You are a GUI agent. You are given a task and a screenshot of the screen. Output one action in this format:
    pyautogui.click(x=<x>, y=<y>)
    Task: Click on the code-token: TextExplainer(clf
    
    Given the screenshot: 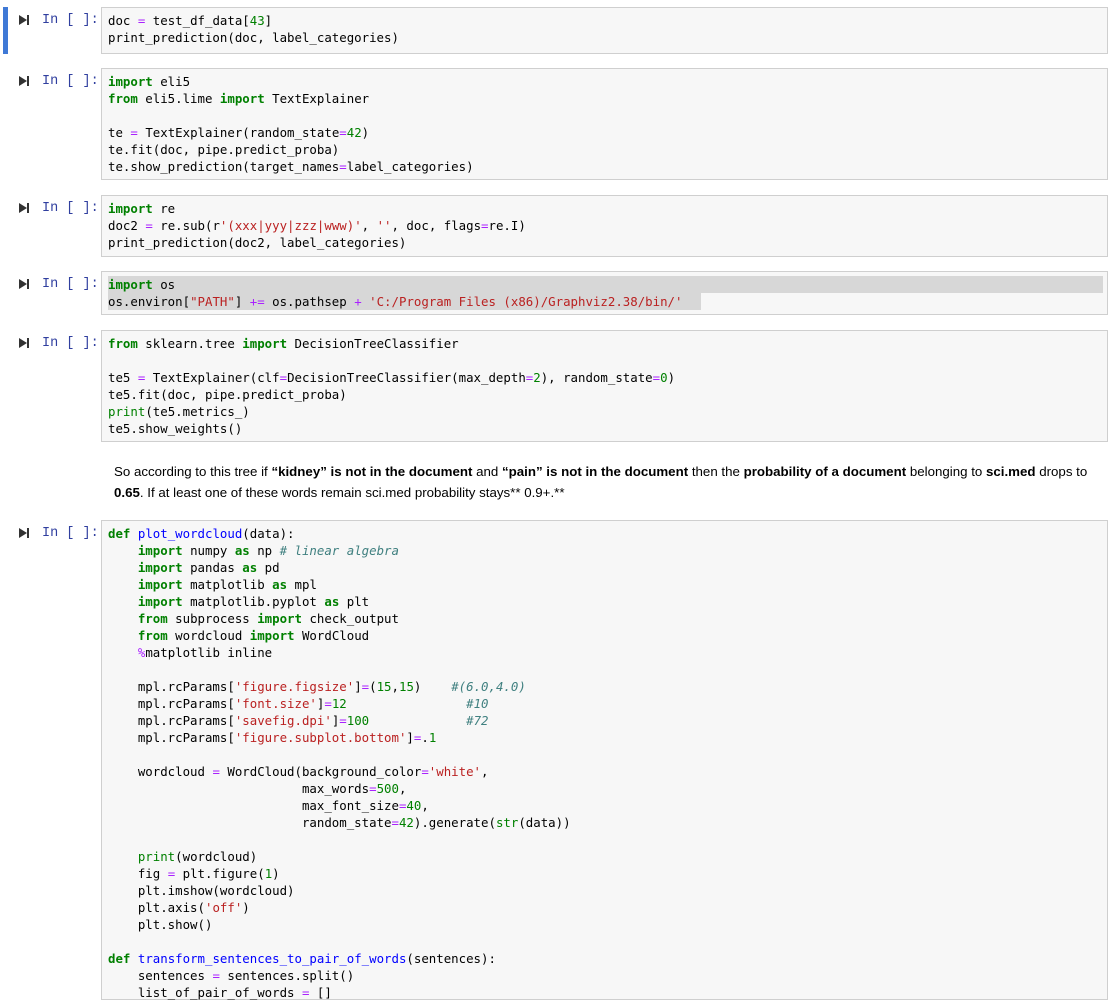 What is the action you would take?
    pyautogui.click(x=212, y=377)
    